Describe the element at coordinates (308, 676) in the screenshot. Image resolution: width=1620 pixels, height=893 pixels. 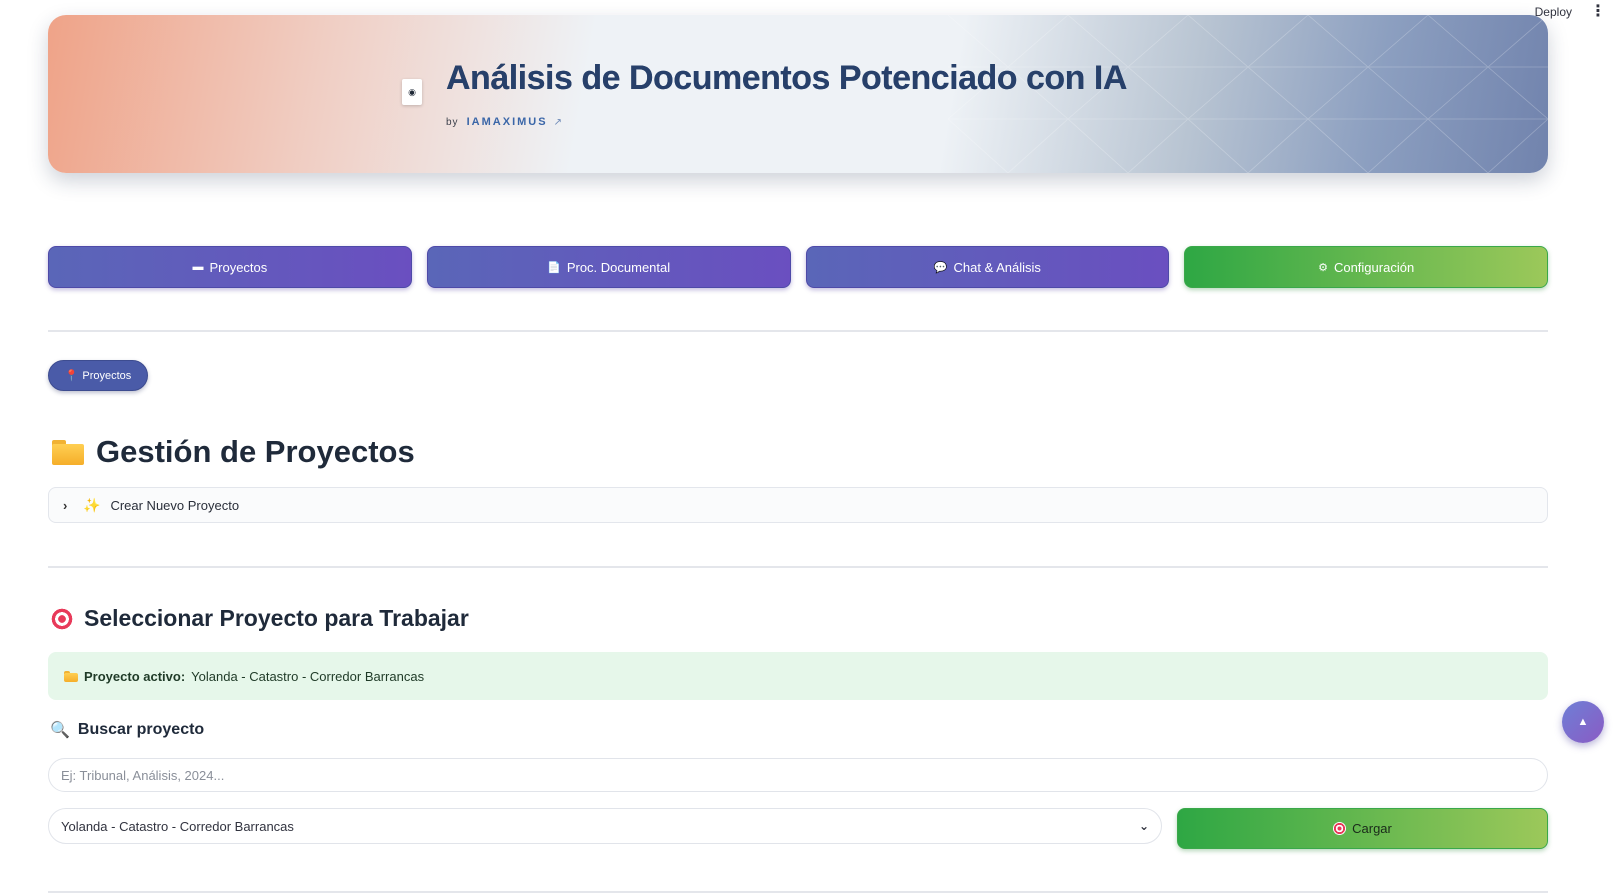
I see `active-project-value: Yolanda - Catastro - Corredor Barrancas` at that location.